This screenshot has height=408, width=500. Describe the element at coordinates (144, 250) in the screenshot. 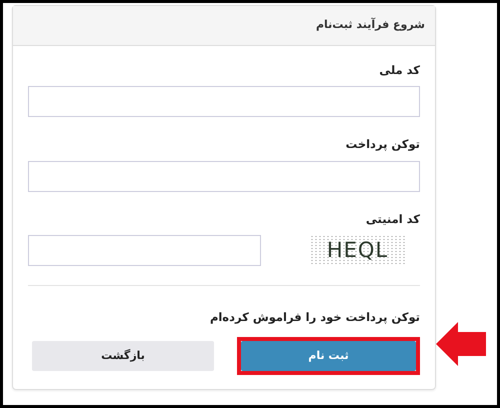

I see `captcha-field` at that location.